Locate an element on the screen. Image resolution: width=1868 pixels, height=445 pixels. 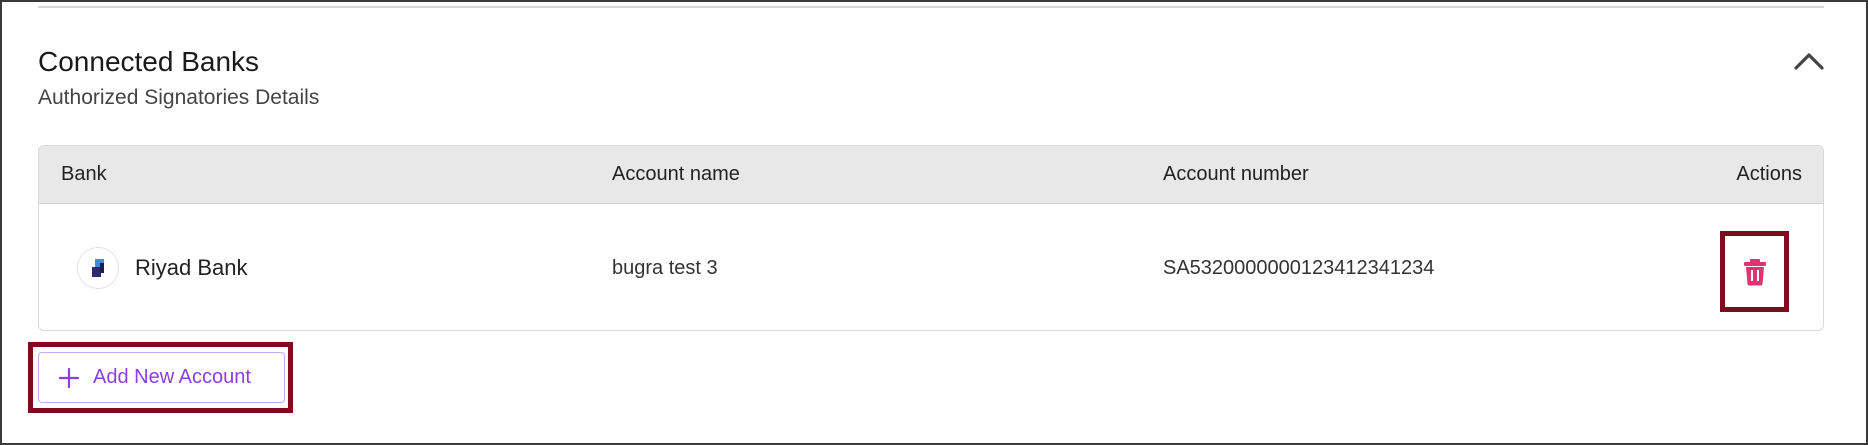
page-subtitle: Authorized Signatories Details is located at coordinates (179, 97).